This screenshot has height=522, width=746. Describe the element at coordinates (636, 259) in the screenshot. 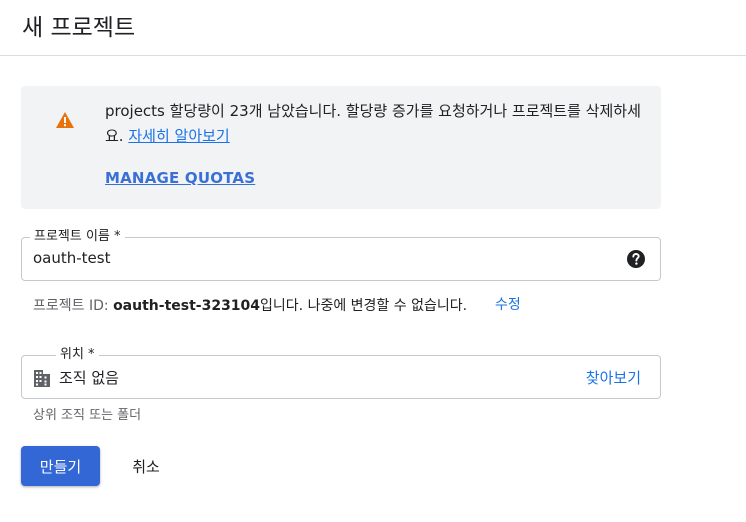

I see `help-circle-icon` at that location.